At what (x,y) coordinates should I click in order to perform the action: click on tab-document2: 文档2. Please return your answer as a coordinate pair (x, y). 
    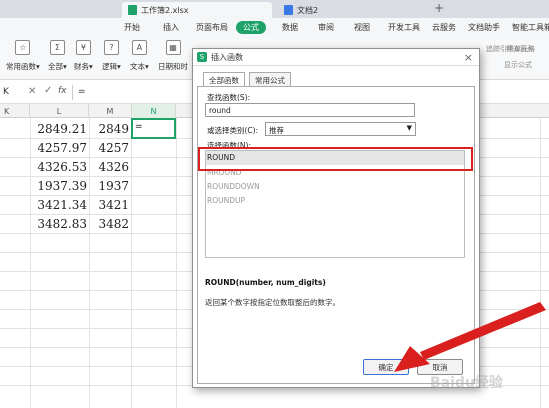
    Looking at the image, I should click on (353, 10).